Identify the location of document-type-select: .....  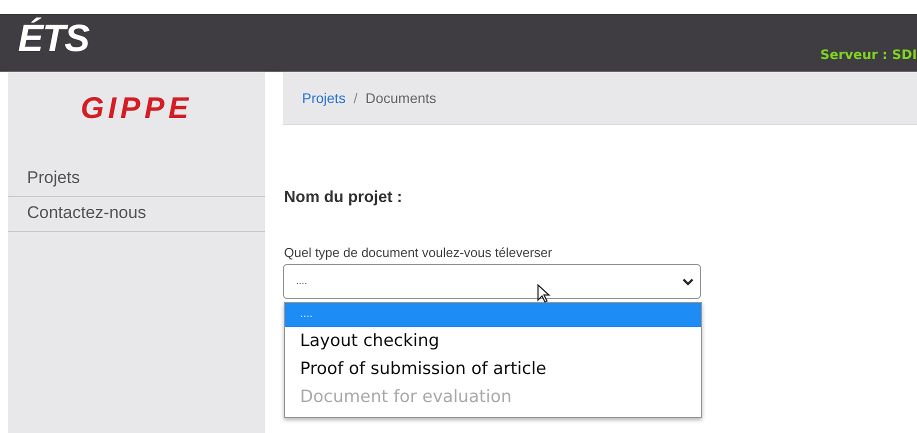
(492, 281).